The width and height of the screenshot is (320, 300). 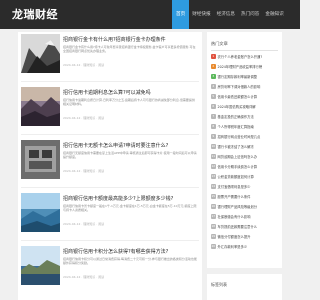 I want to click on rank-badge: 9, so click(x=213, y=136).